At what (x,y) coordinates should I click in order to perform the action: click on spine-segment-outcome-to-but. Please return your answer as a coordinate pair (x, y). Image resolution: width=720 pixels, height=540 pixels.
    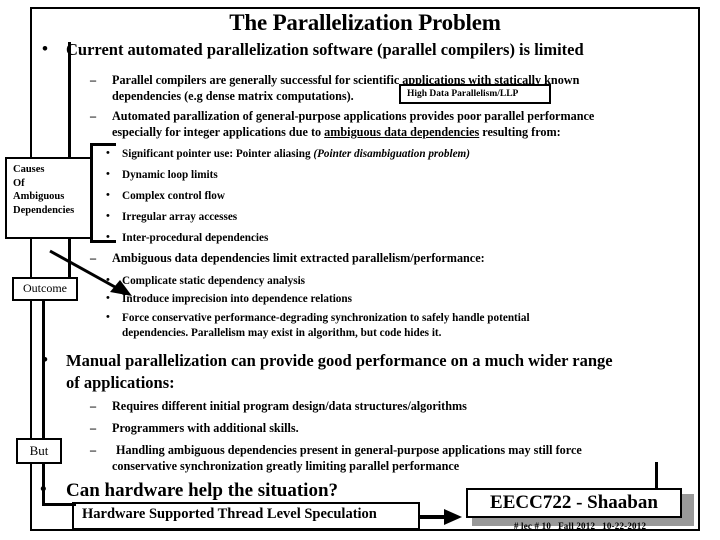
    Looking at the image, I should click on (43, 370).